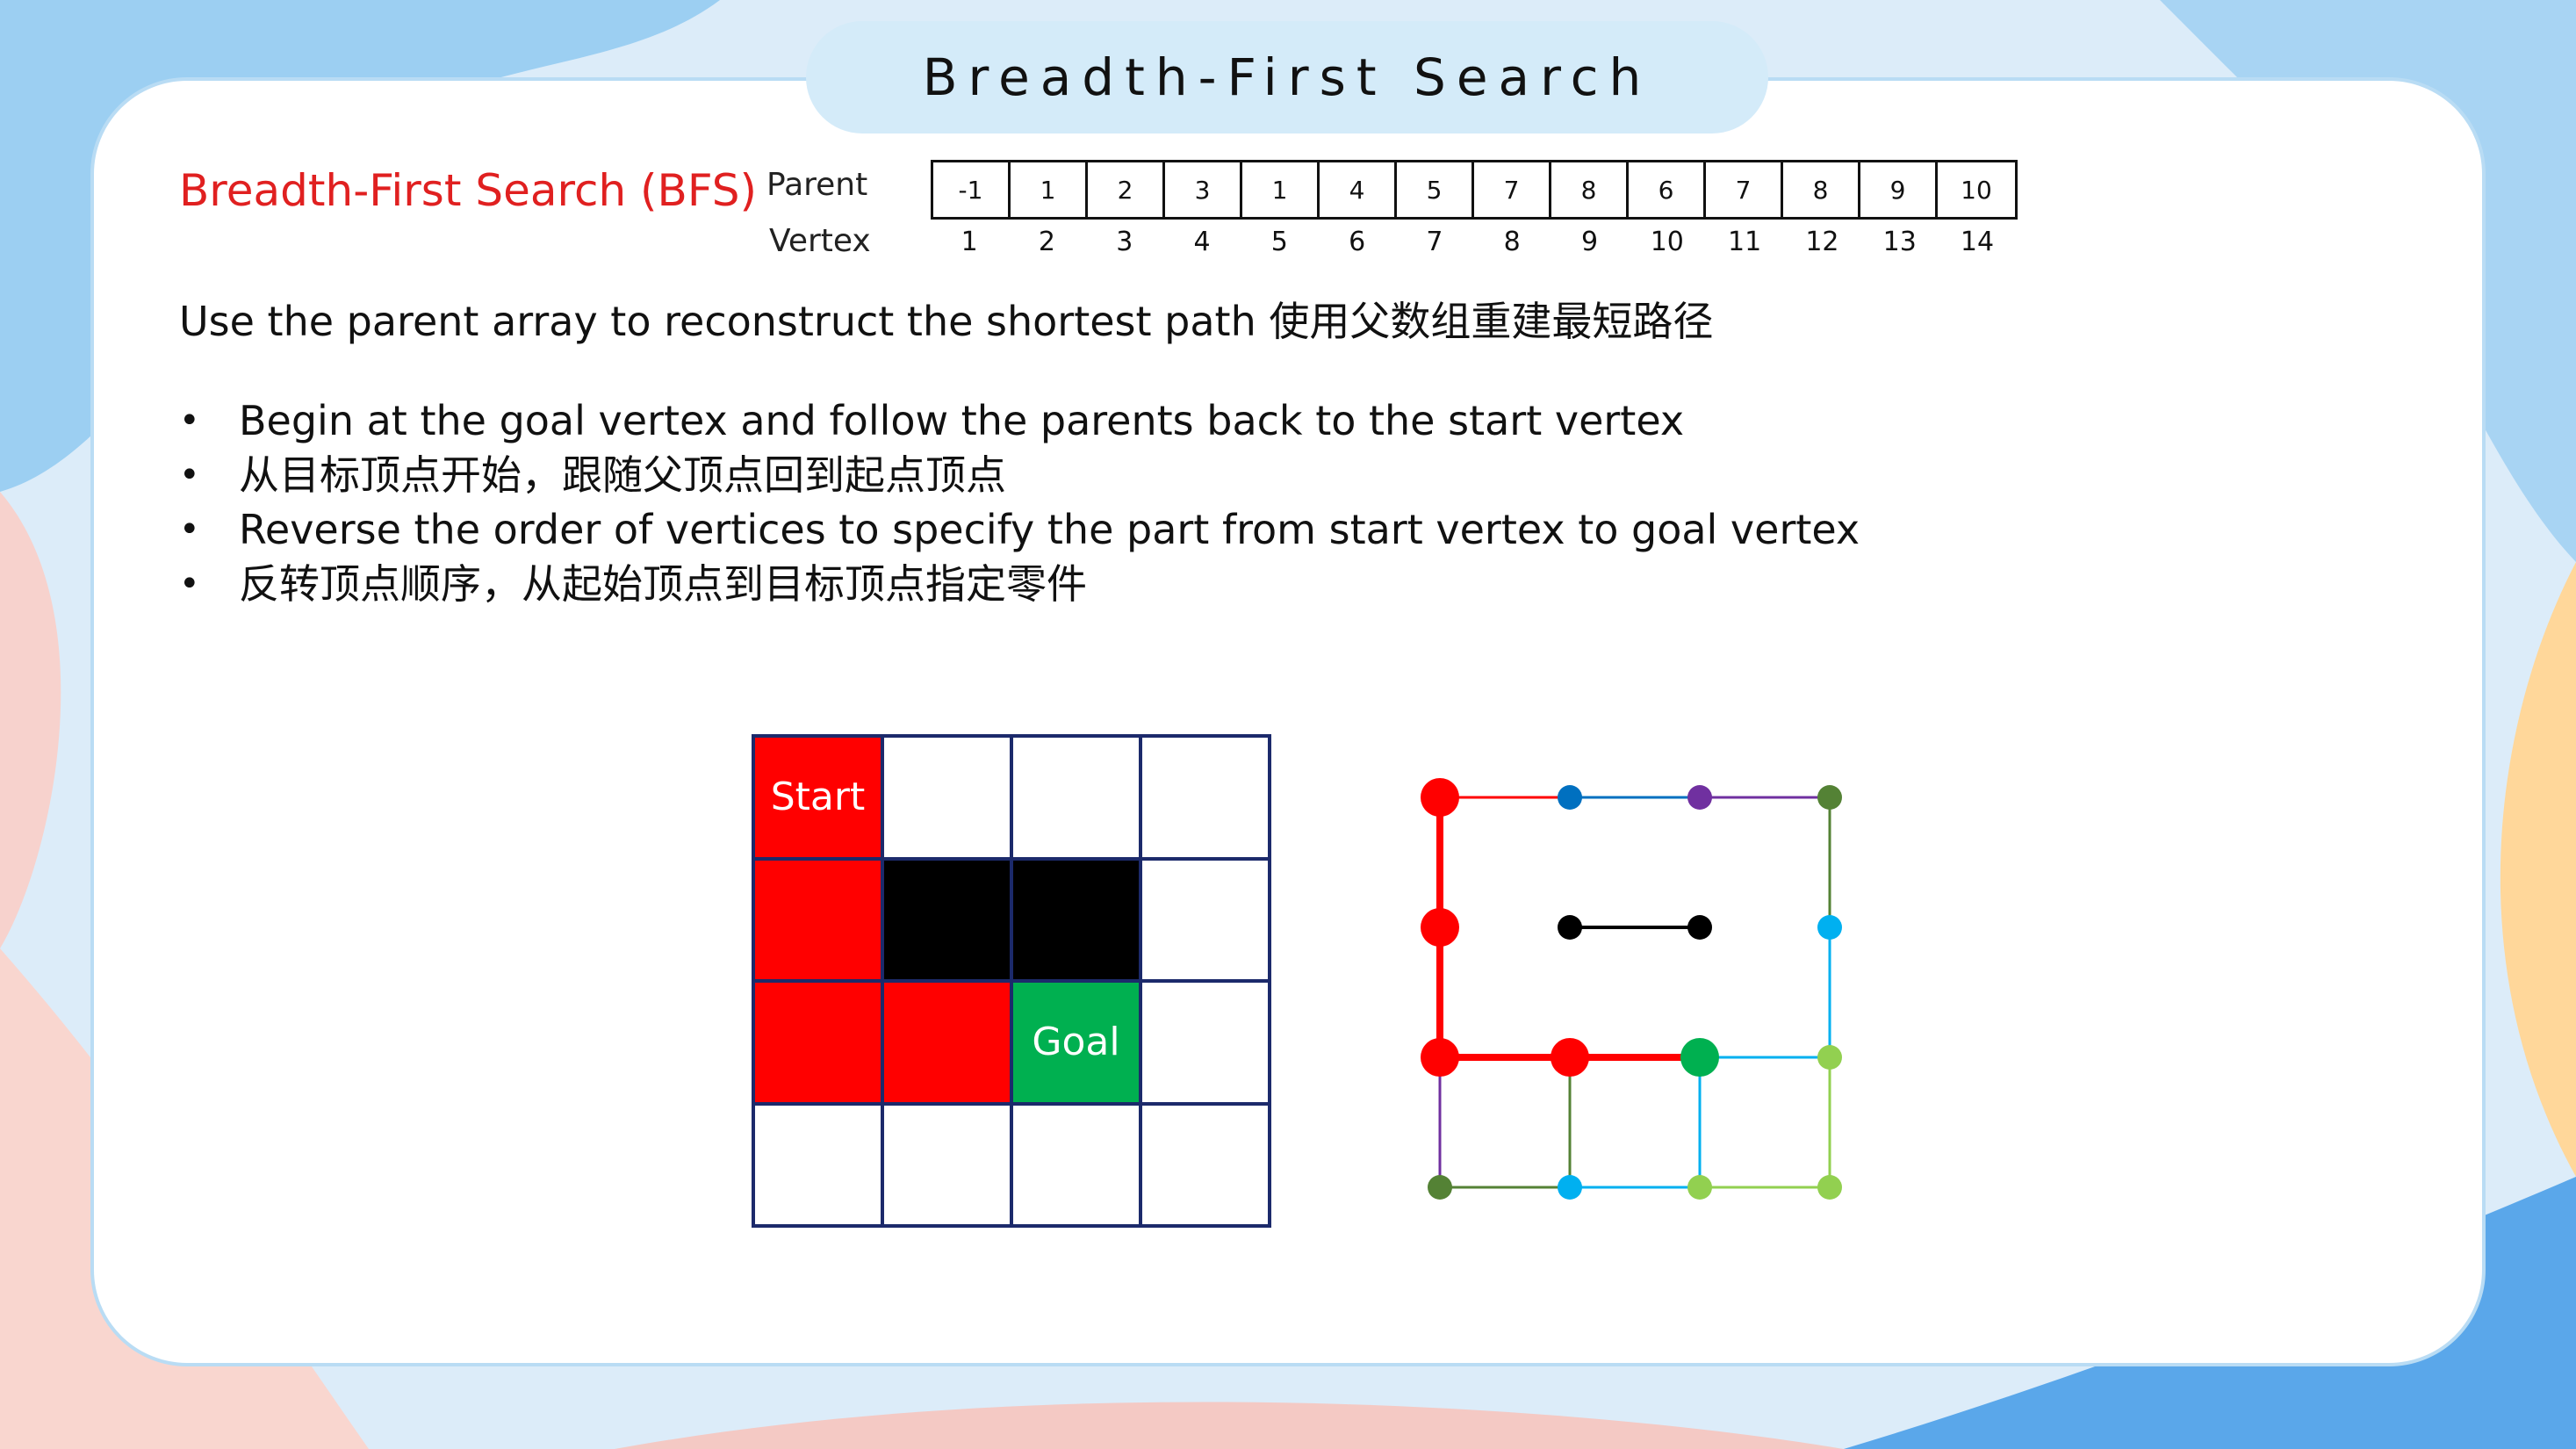 Image resolution: width=2576 pixels, height=1449 pixels. I want to click on vertex-index: 10, so click(1667, 242).